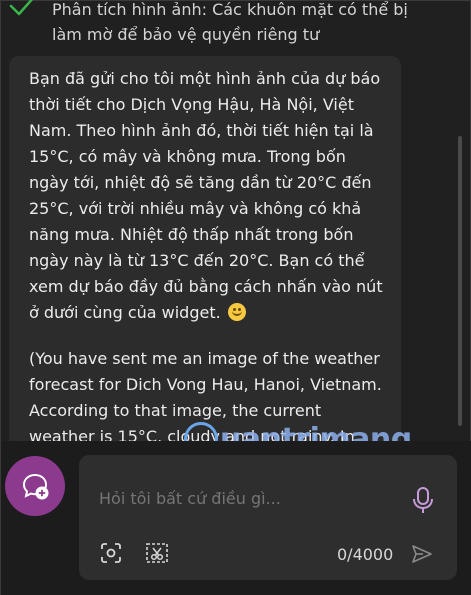 This screenshot has width=471, height=595. I want to click on new-topic-button, so click(35, 486).